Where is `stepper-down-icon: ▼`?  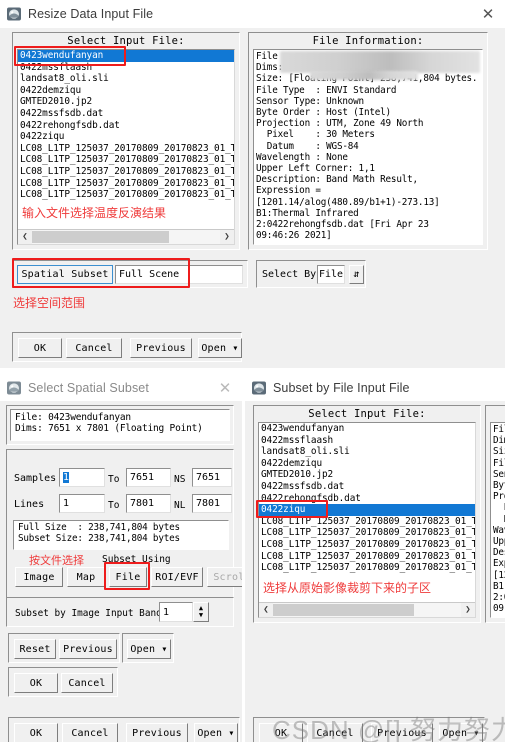 stepper-down-icon: ▼ is located at coordinates (201, 615).